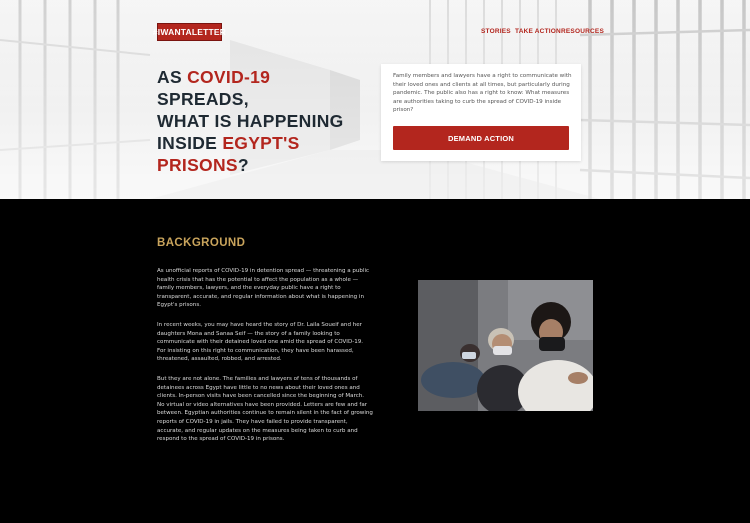 Image resolution: width=750 pixels, height=523 pixels. I want to click on nav-take-action: TAKE ACTION, so click(538, 31).